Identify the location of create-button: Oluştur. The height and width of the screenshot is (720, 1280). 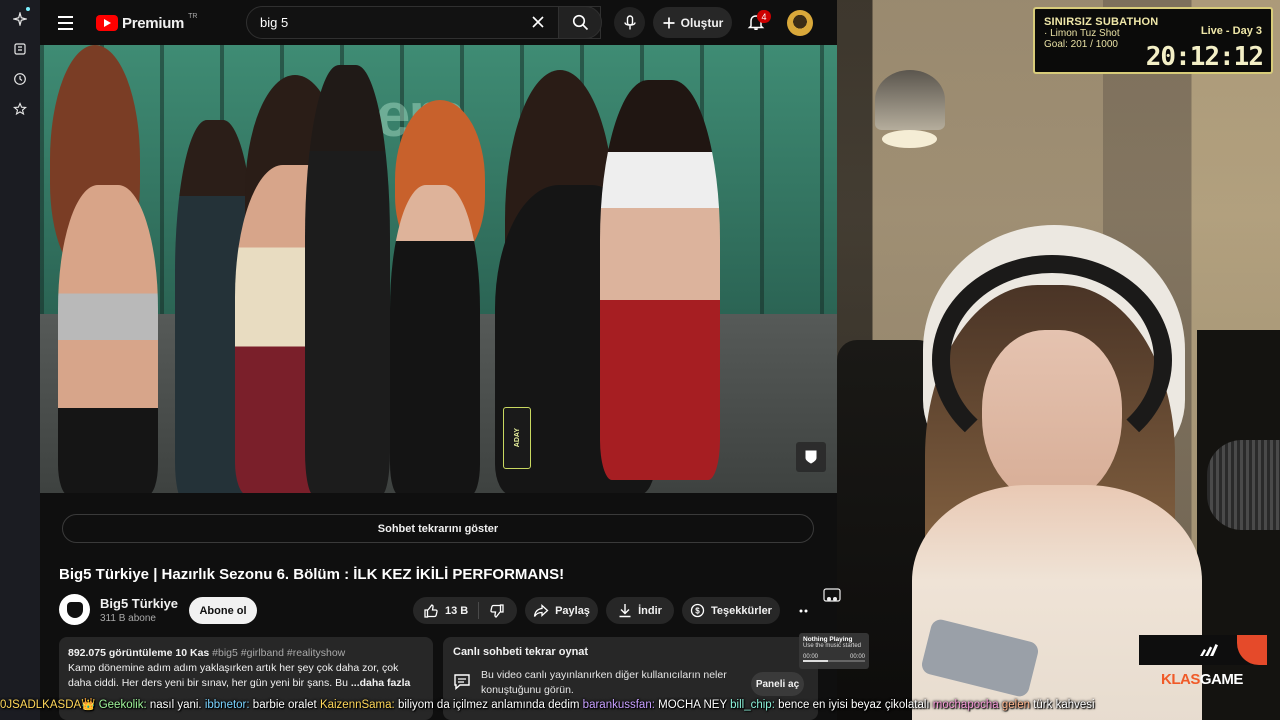
(692, 22).